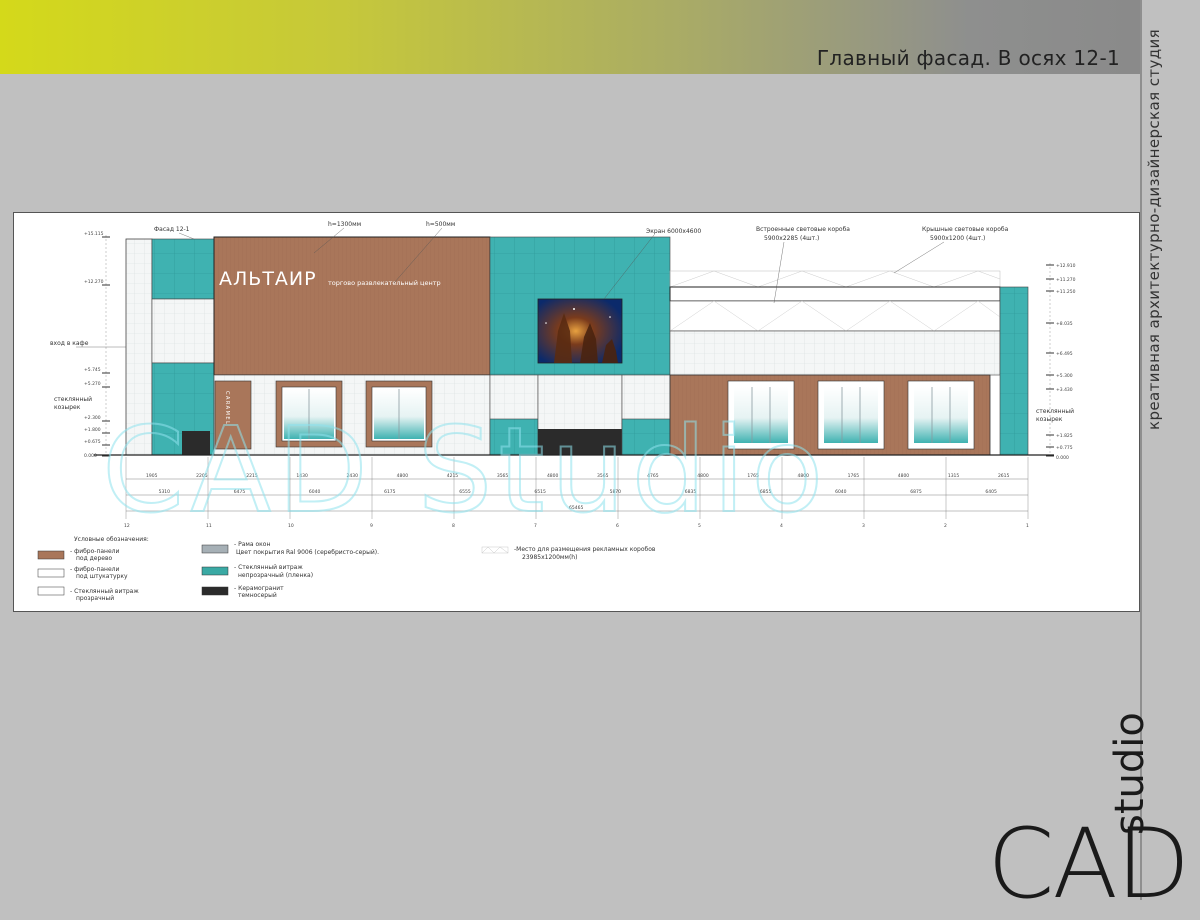 The image size is (1200, 920). Describe the element at coordinates (94, 234) in the screenshot. I see `svg-text: +15.115` at that location.